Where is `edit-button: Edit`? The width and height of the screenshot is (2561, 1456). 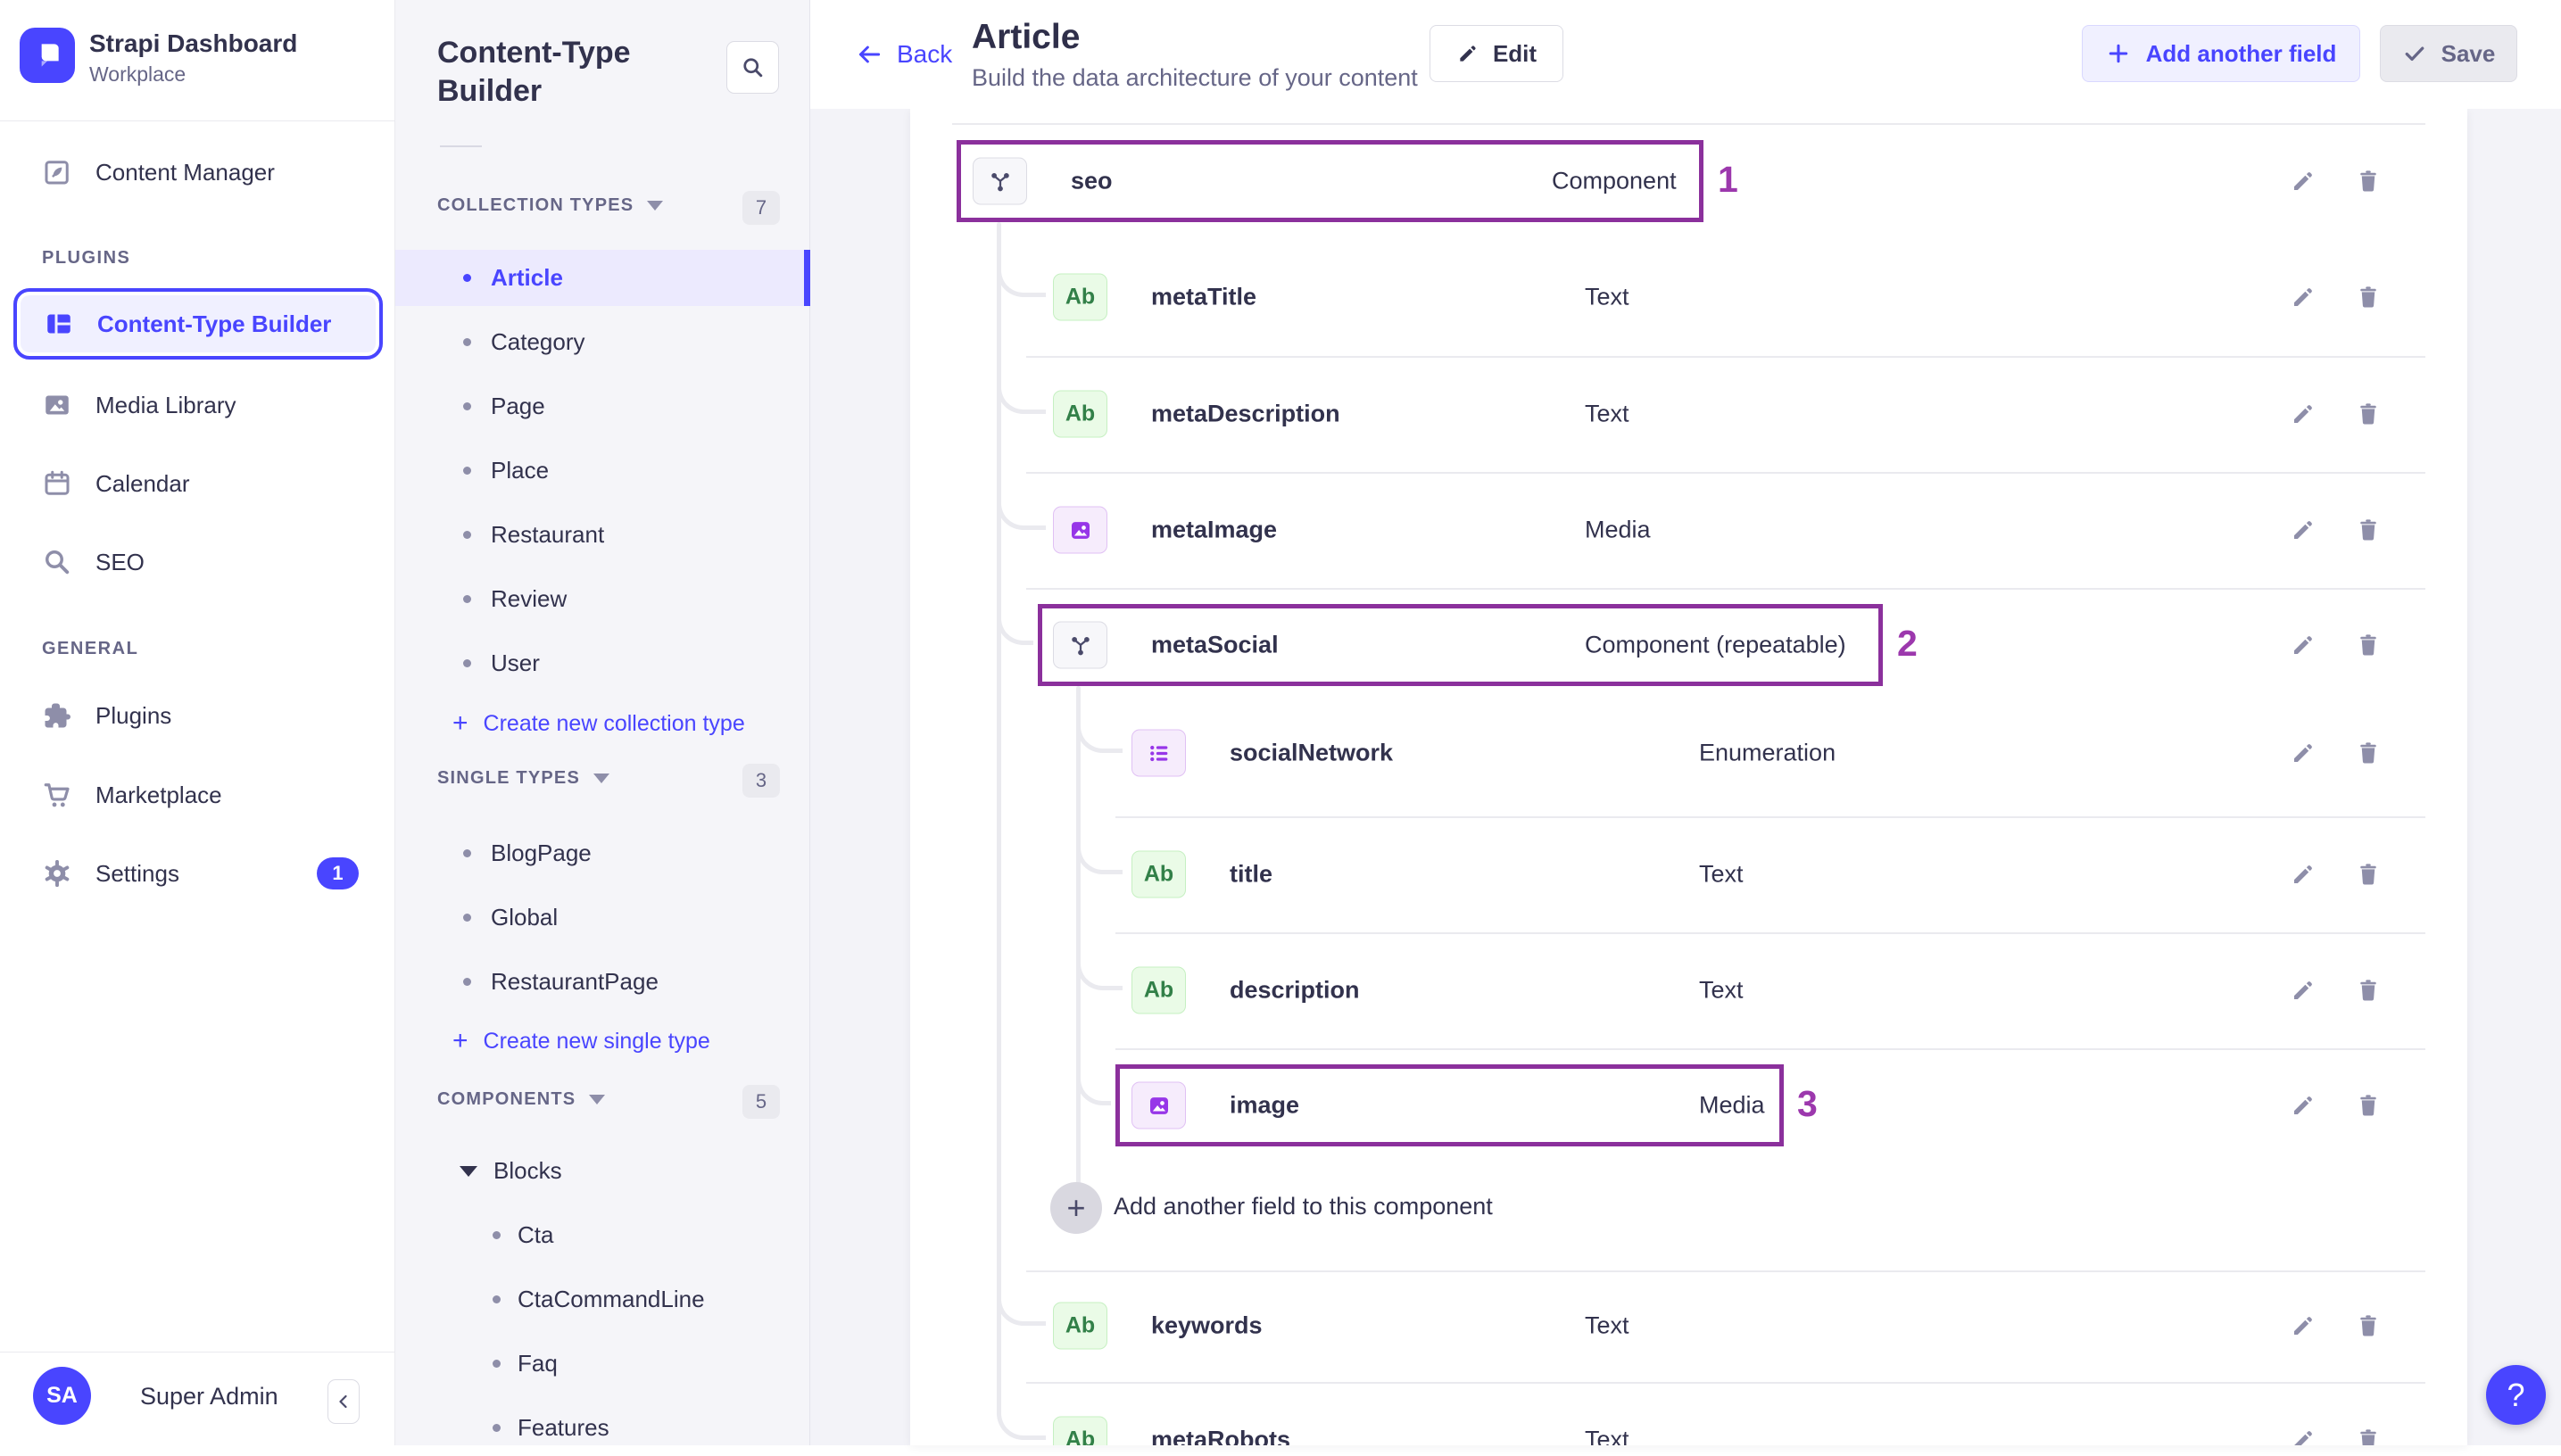 edit-button: Edit is located at coordinates (1496, 54).